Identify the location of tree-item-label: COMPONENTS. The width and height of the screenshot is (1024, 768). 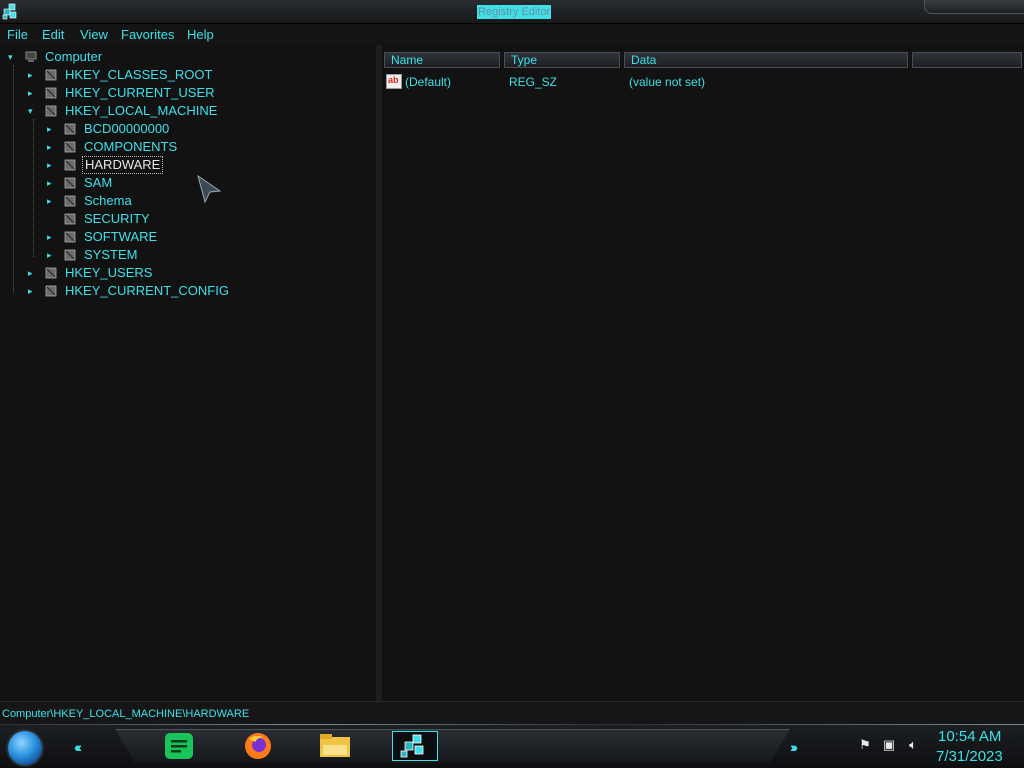
(131, 146).